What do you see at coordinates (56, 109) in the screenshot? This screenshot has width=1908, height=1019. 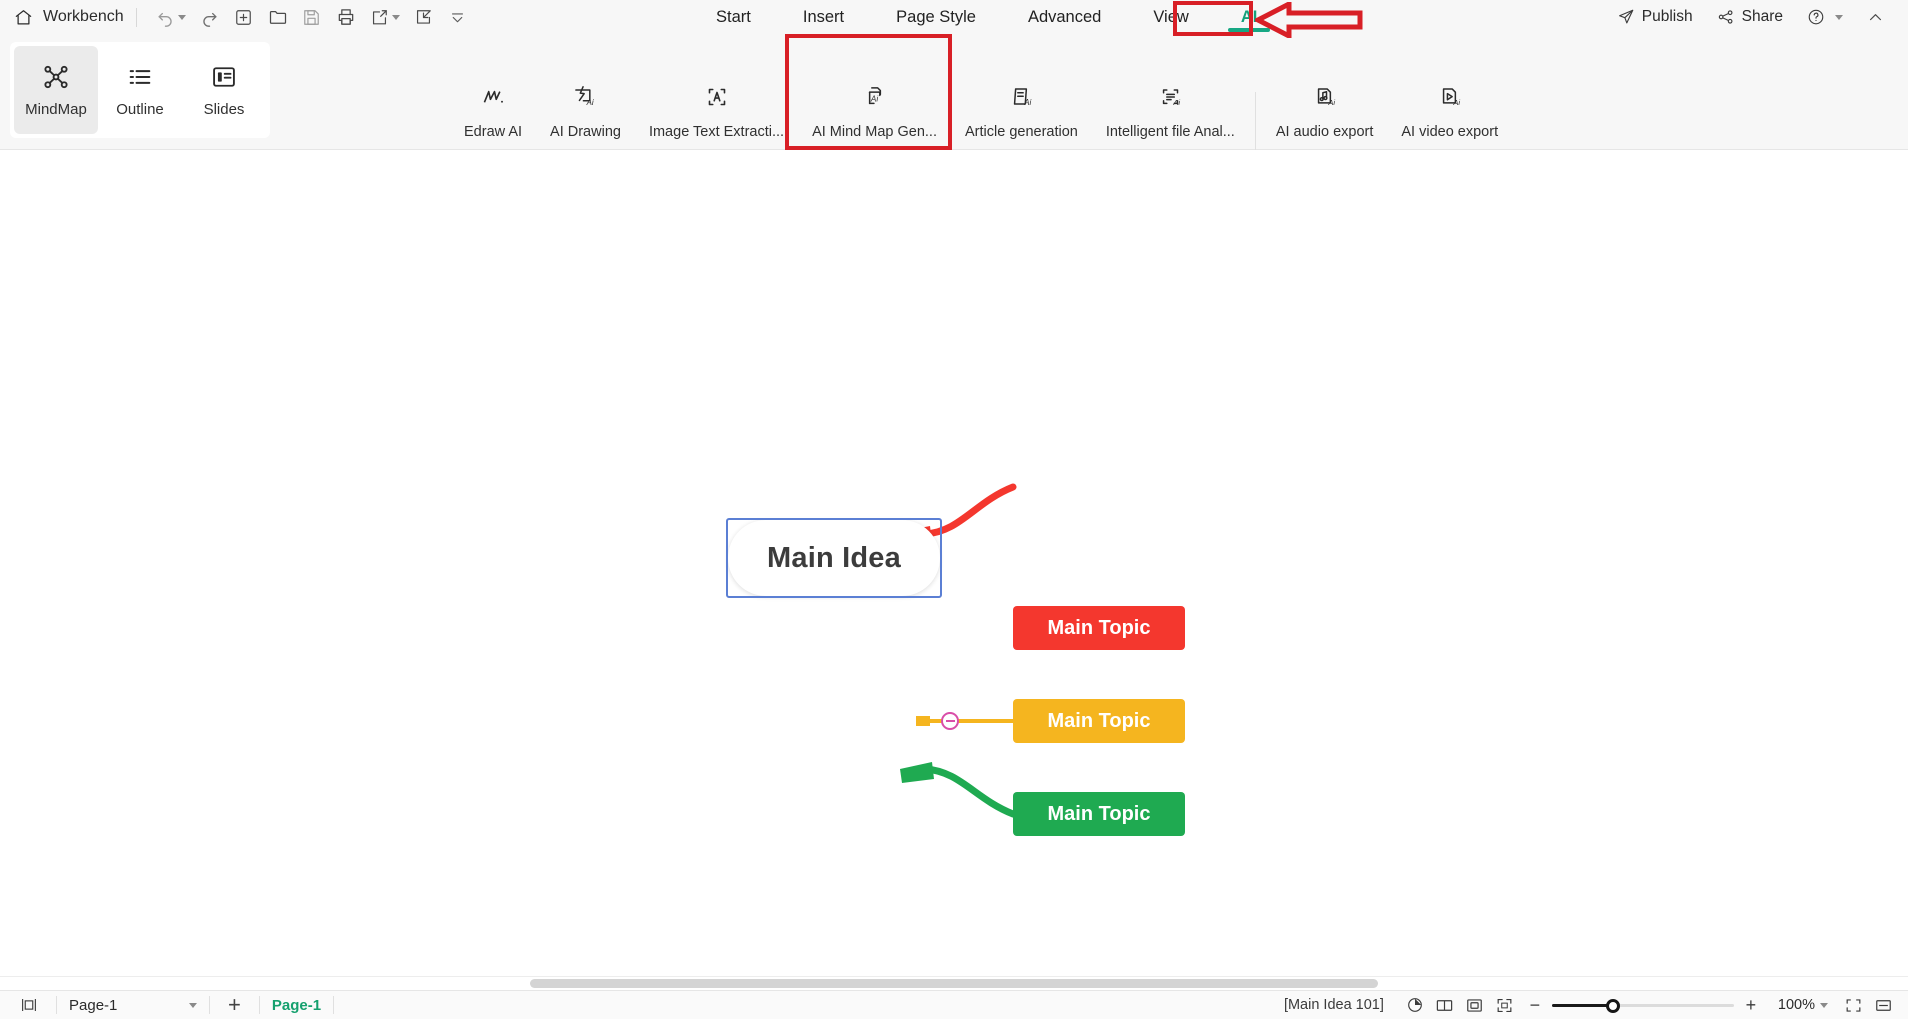 I see `view-mode-mindmap-label: MindMap` at bounding box center [56, 109].